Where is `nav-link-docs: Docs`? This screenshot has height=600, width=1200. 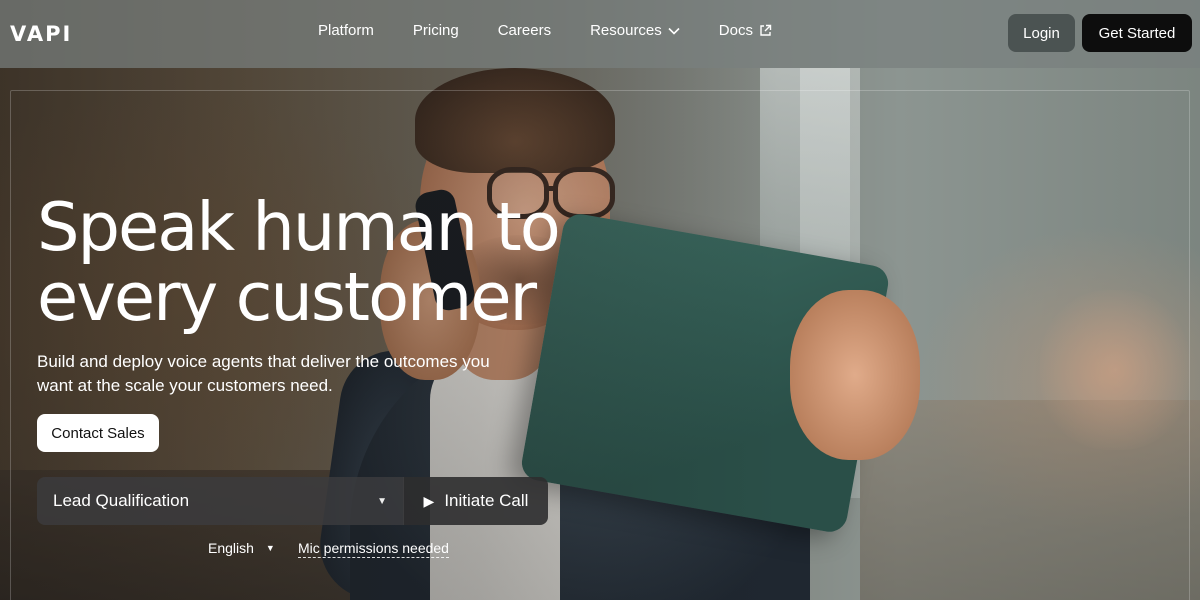 nav-link-docs: Docs is located at coordinates (745, 30).